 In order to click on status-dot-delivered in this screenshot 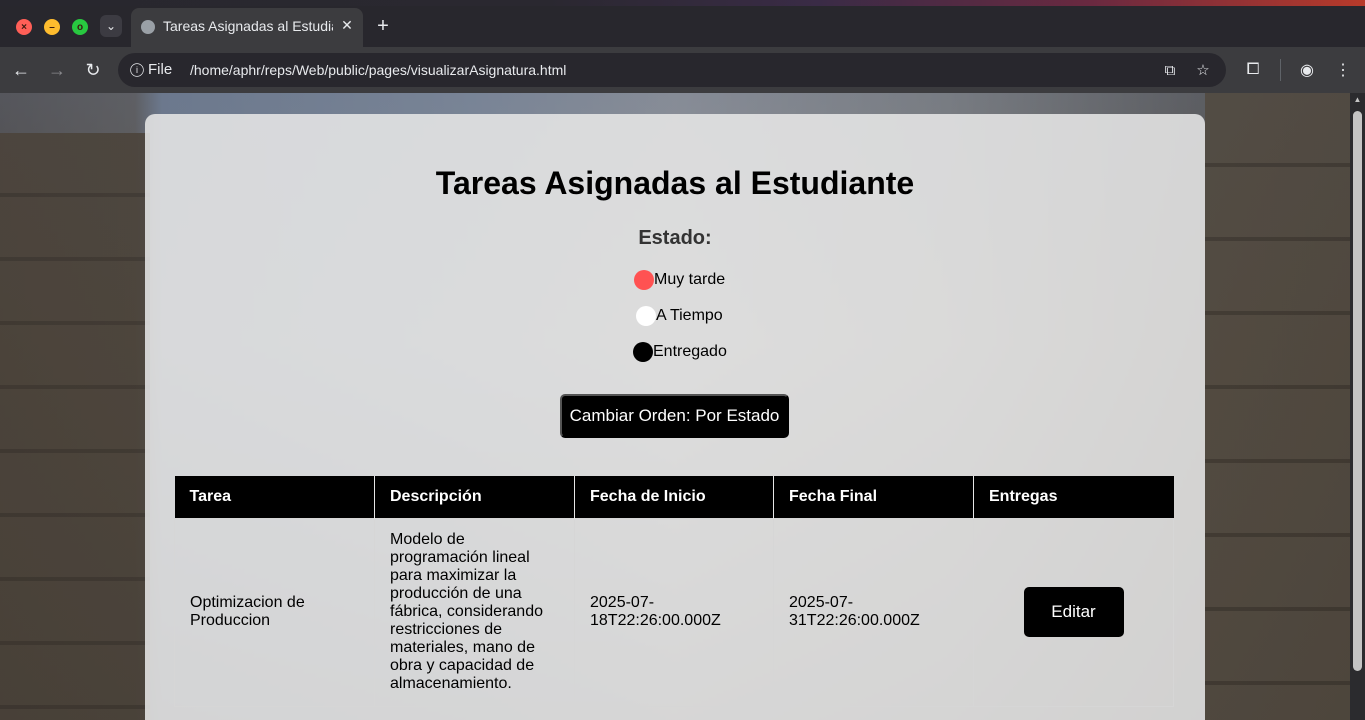, I will do `click(643, 352)`.